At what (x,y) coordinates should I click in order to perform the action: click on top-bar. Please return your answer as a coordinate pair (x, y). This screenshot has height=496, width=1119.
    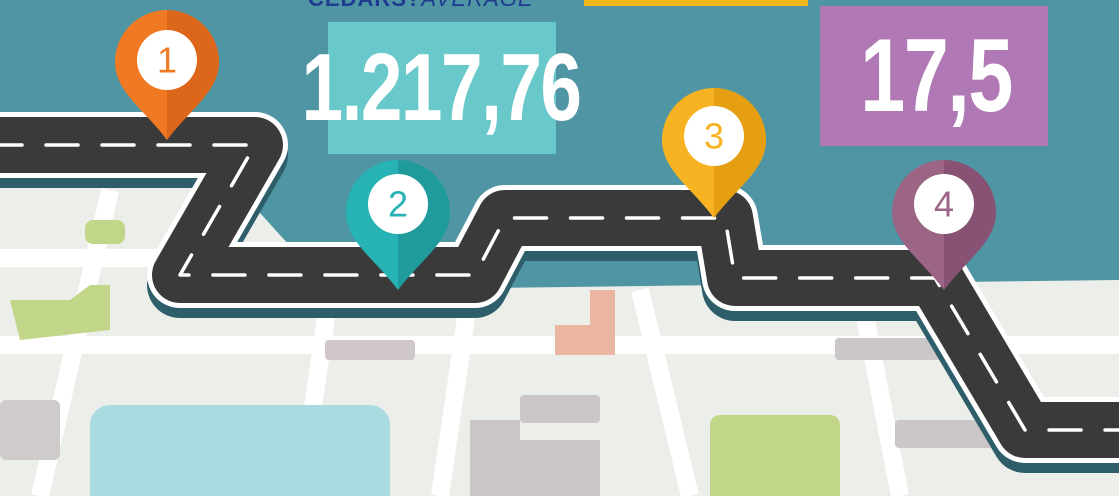
    Looking at the image, I should click on (696, 3).